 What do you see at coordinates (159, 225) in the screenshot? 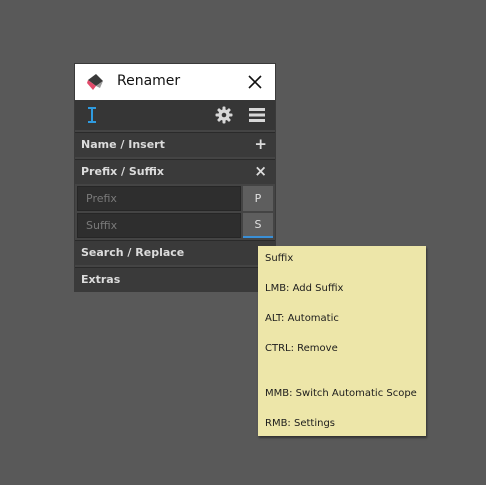
I see `suffix-input` at bounding box center [159, 225].